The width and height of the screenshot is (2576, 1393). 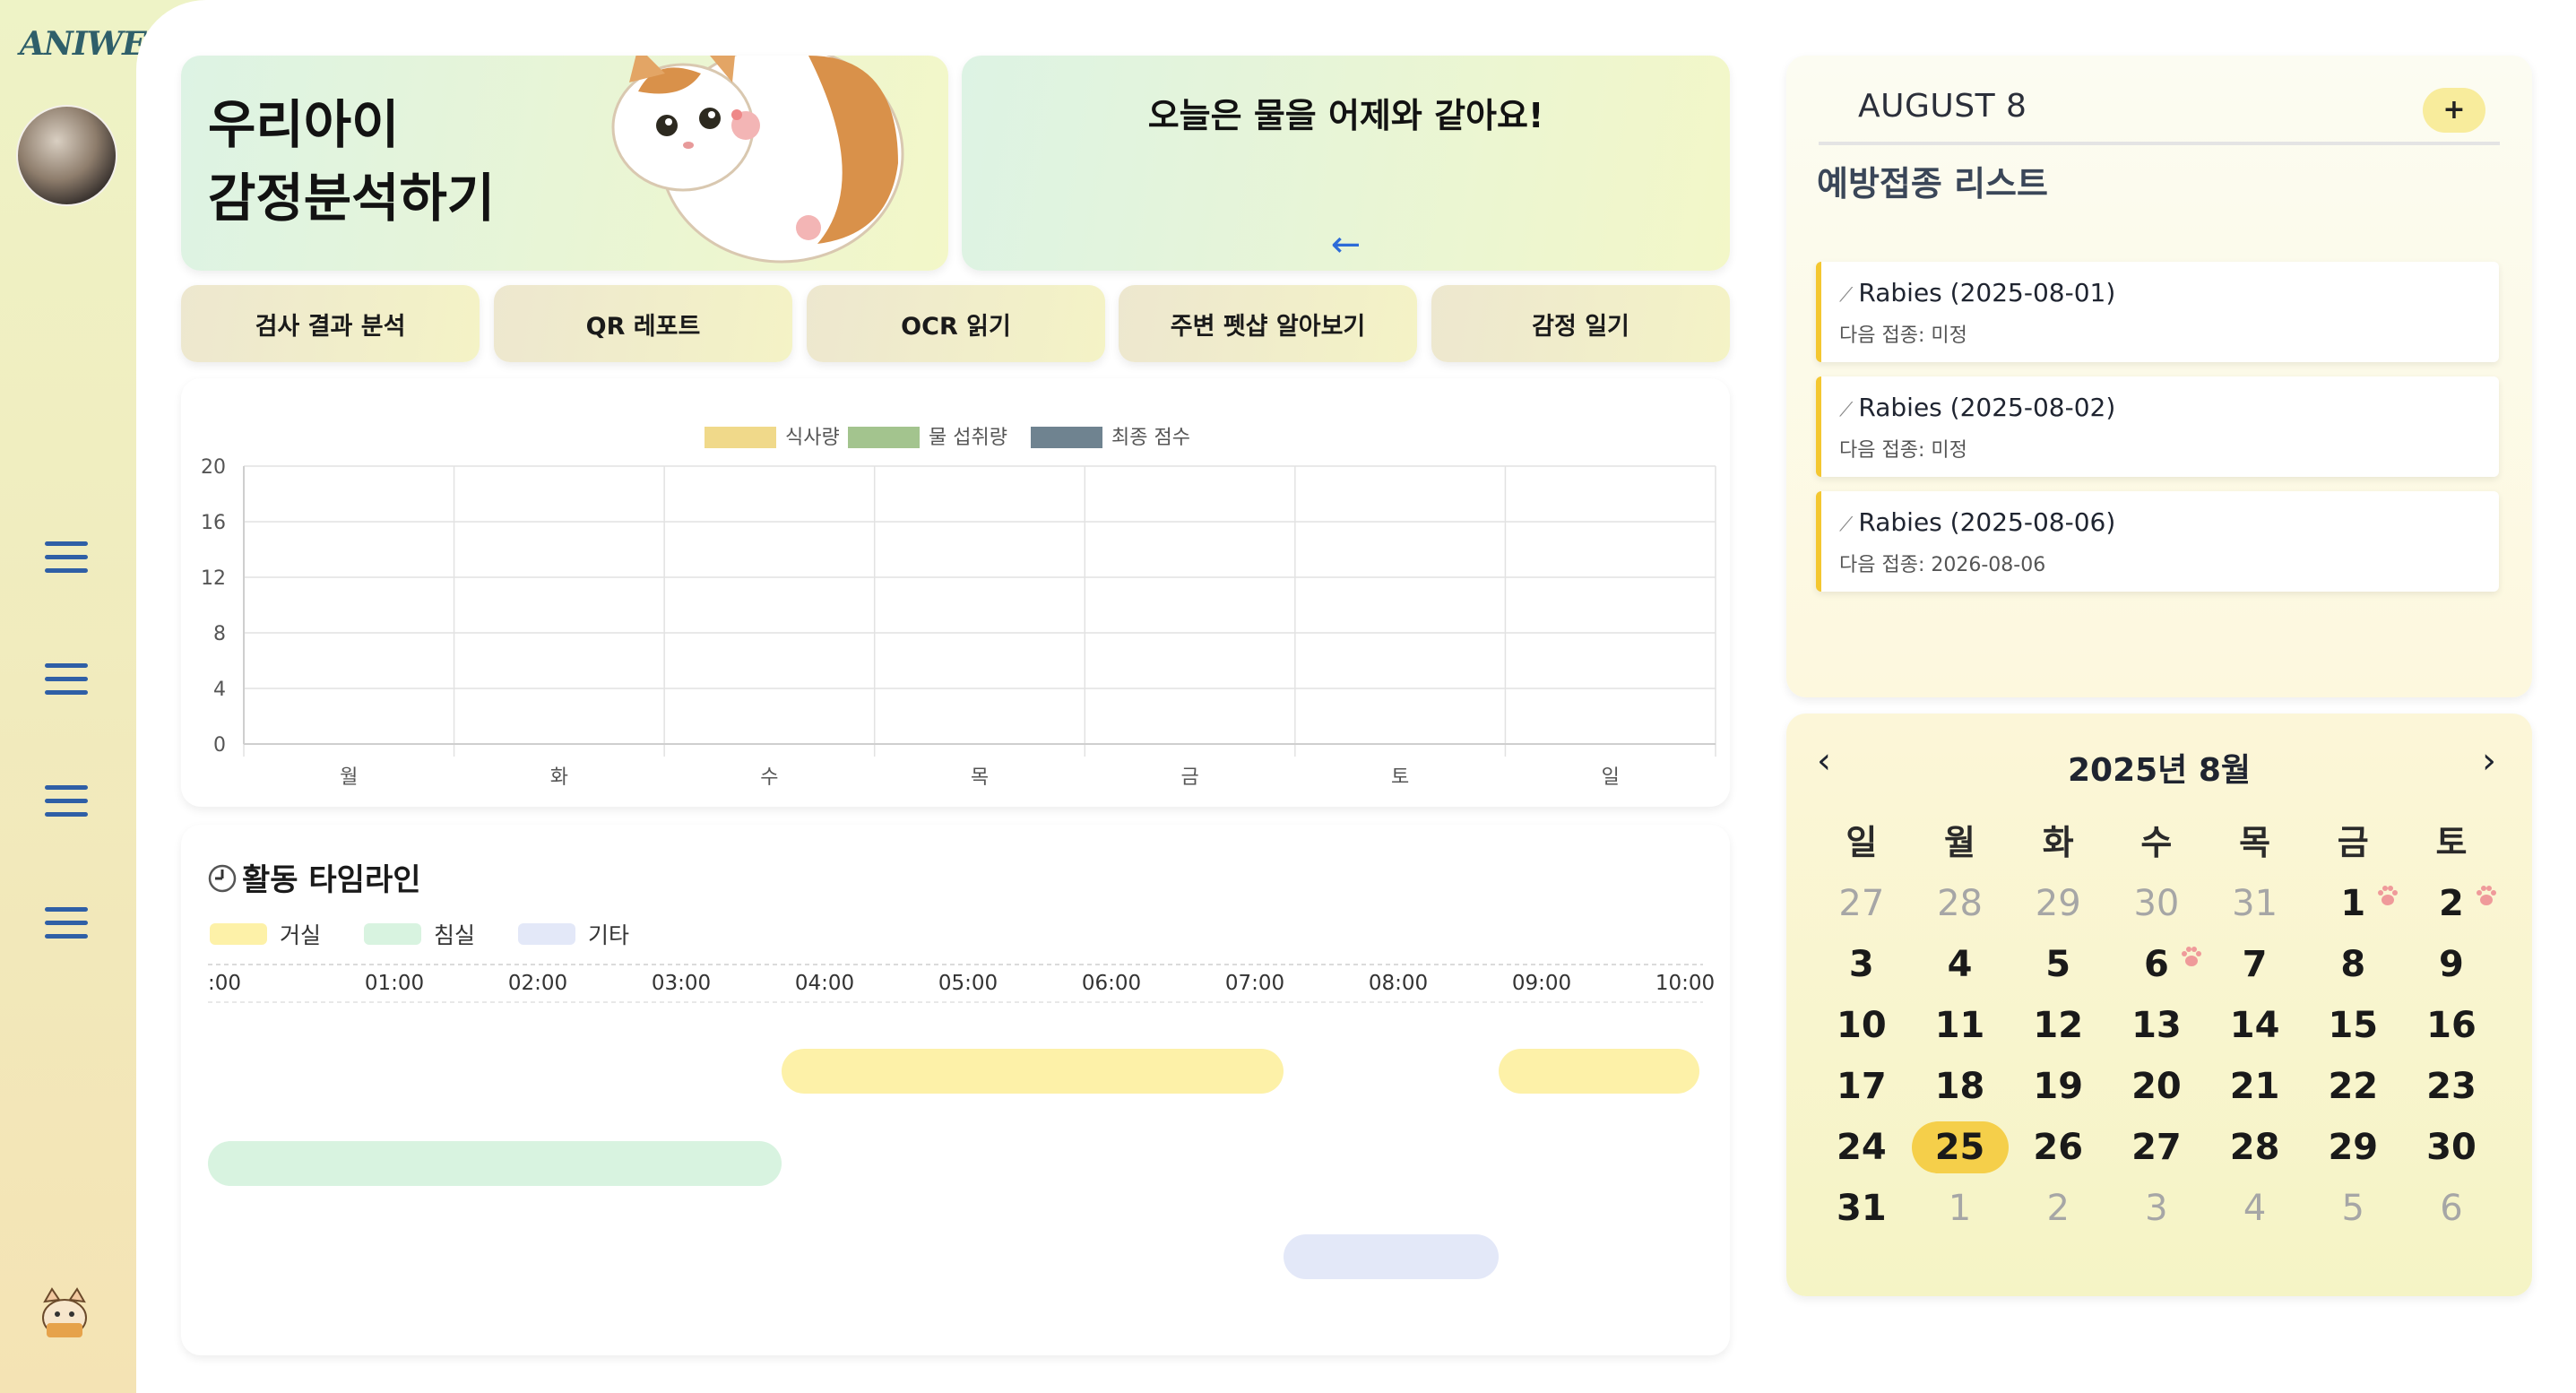 What do you see at coordinates (2489, 761) in the screenshot?
I see `chevron-right-icon: ›` at bounding box center [2489, 761].